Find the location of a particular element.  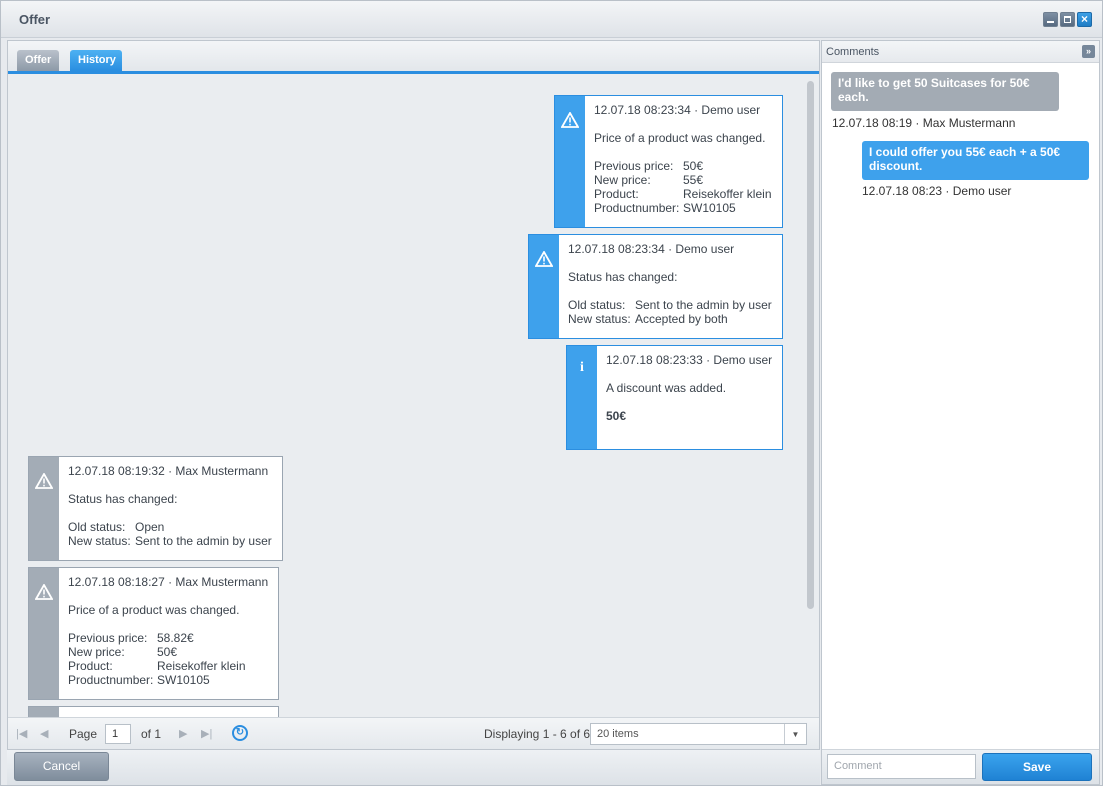

entry-header: 12.07.18 08:23:33 · Demo user is located at coordinates (689, 360).